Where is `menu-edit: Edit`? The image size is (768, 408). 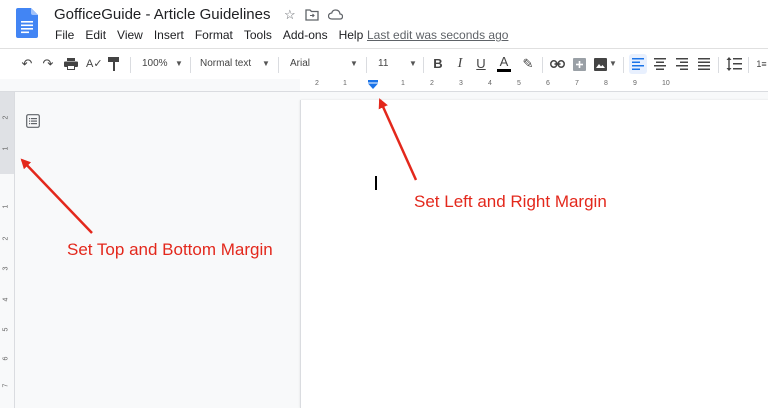 menu-edit: Edit is located at coordinates (95, 35).